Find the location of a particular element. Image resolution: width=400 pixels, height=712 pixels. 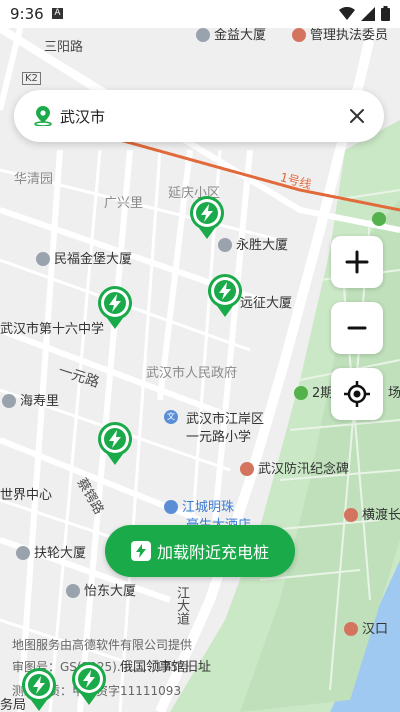

status-bar: 9:36 A is located at coordinates (200, 14).